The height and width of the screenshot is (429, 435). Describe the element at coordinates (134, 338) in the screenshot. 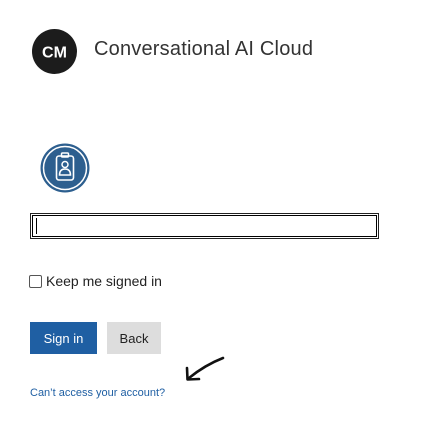

I see `back-button: Back` at that location.